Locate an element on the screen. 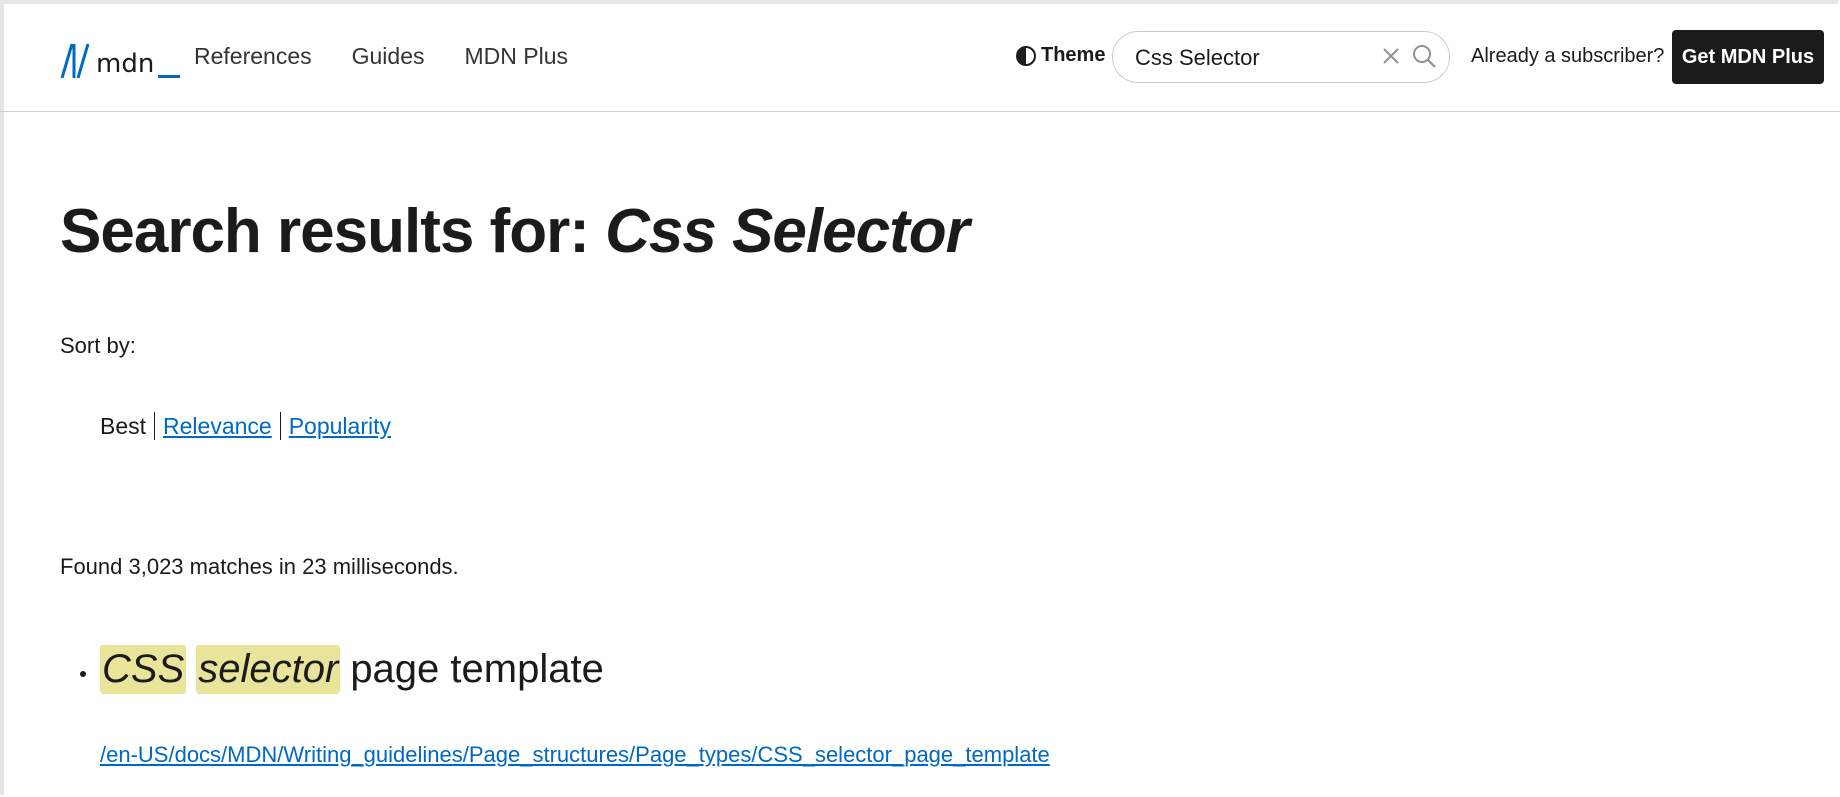 The image size is (1840, 797). page-title: Search results for: Css Selector is located at coordinates (515, 231).